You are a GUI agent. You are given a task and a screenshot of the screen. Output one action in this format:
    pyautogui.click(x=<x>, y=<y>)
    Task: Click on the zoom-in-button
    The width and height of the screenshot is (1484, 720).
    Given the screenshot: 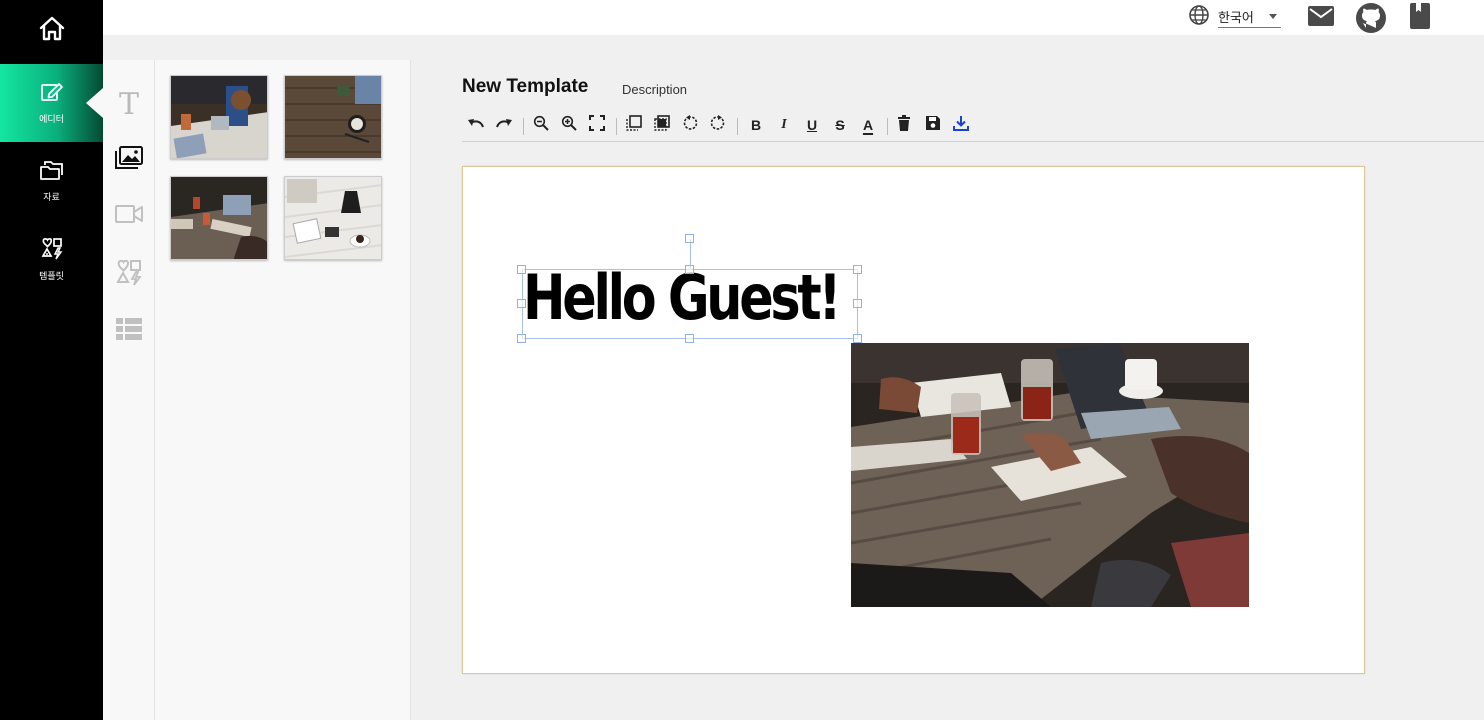 What is the action you would take?
    pyautogui.click(x=569, y=125)
    